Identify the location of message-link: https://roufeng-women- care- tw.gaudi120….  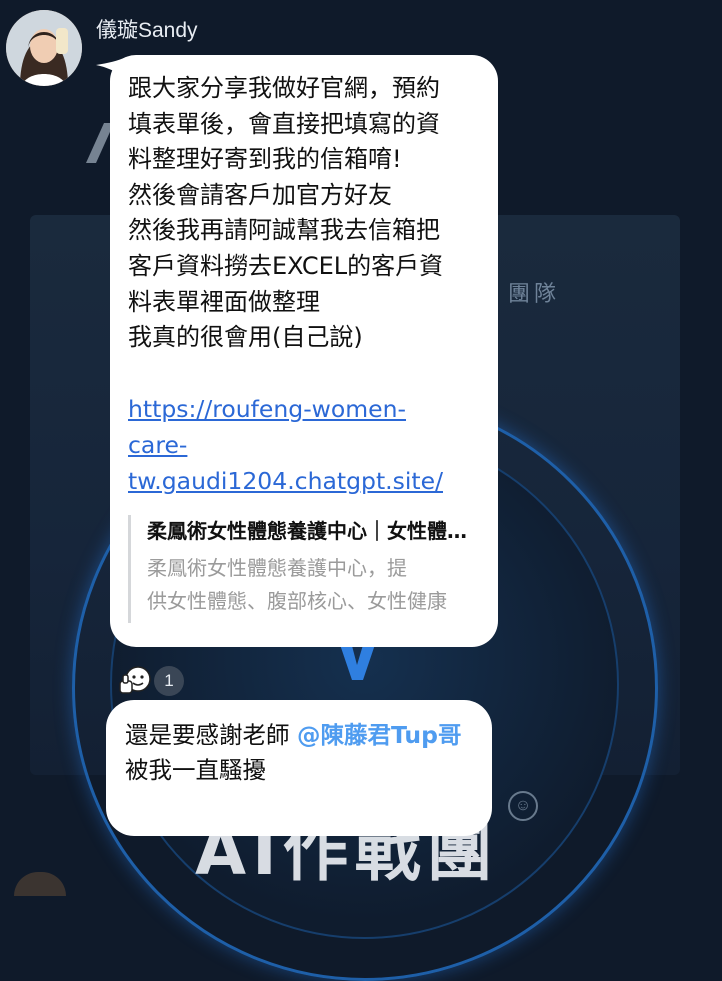
(300, 445).